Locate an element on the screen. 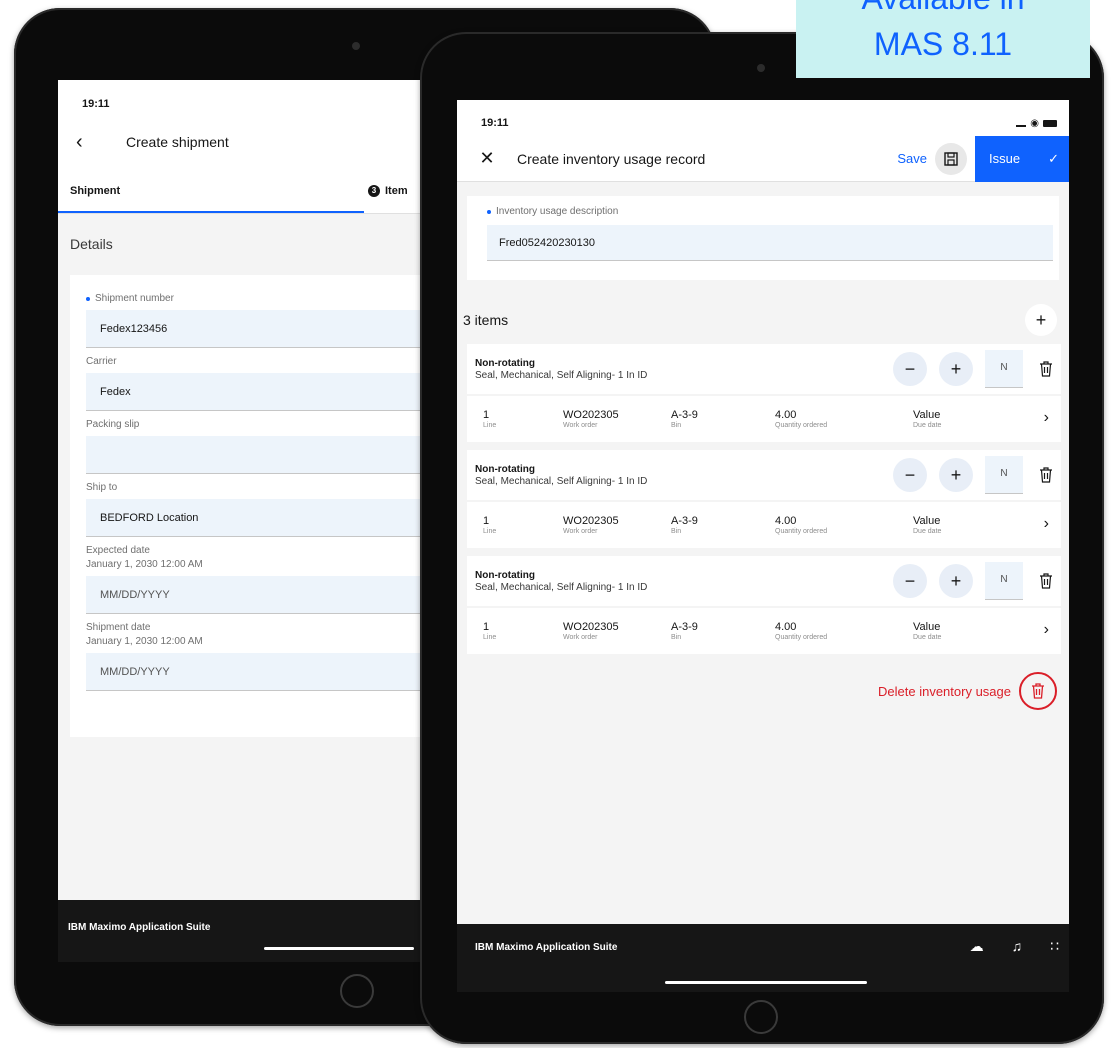 This screenshot has width=1111, height=1048. field-carrier: Carrier Fedex is located at coordinates (258, 383).